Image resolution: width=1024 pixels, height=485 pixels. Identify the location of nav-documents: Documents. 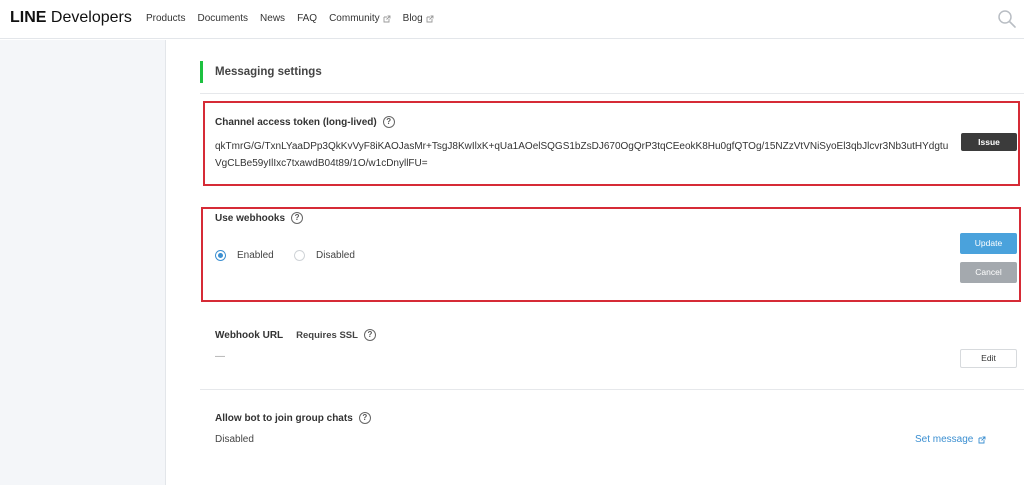
(222, 18).